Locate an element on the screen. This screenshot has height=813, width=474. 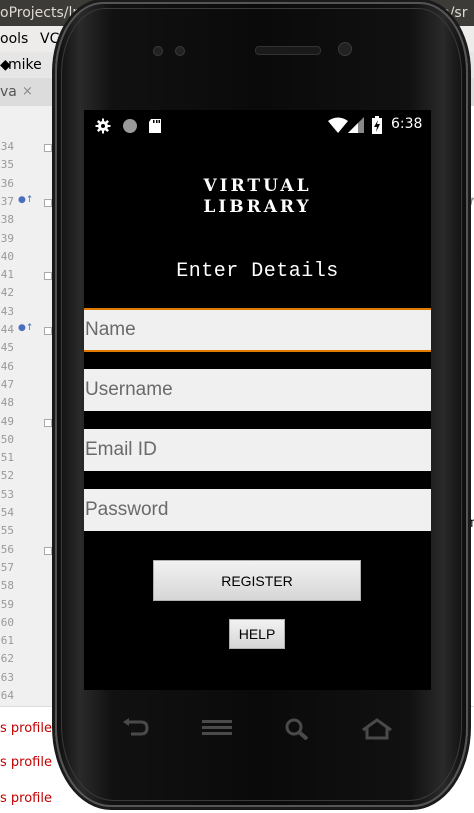
line-number: 57 is located at coordinates (7, 567).